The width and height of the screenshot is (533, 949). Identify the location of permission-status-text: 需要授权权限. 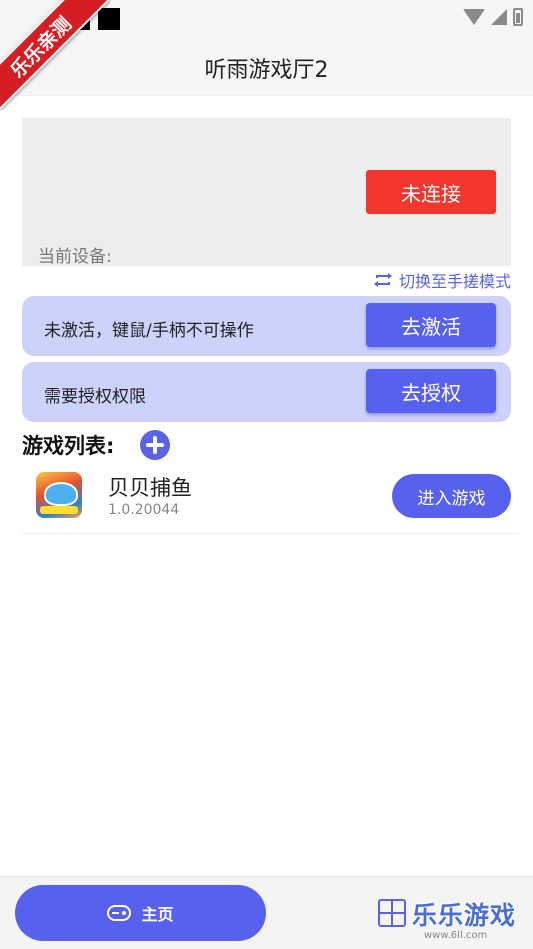
(95, 397).